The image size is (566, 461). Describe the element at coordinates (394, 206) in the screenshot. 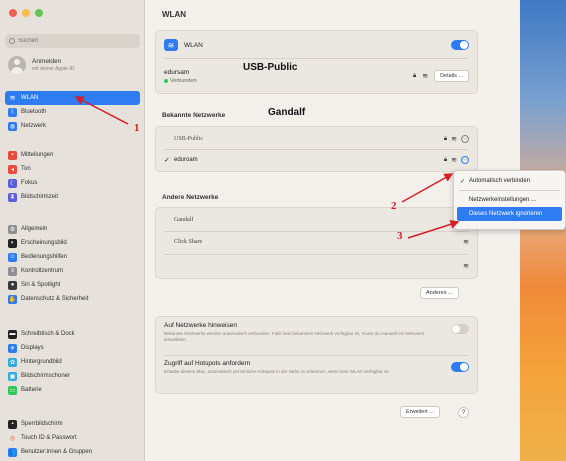

I see `annotation-number-2: 2` at that location.